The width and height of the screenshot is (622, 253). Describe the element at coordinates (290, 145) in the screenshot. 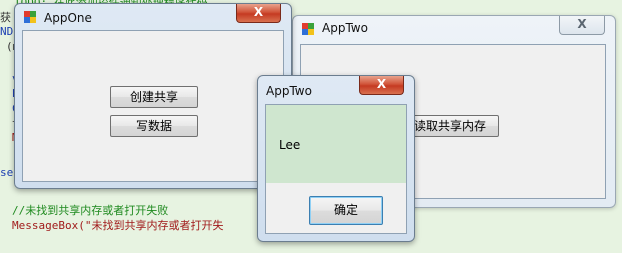

I see `message-text: Lee` at that location.